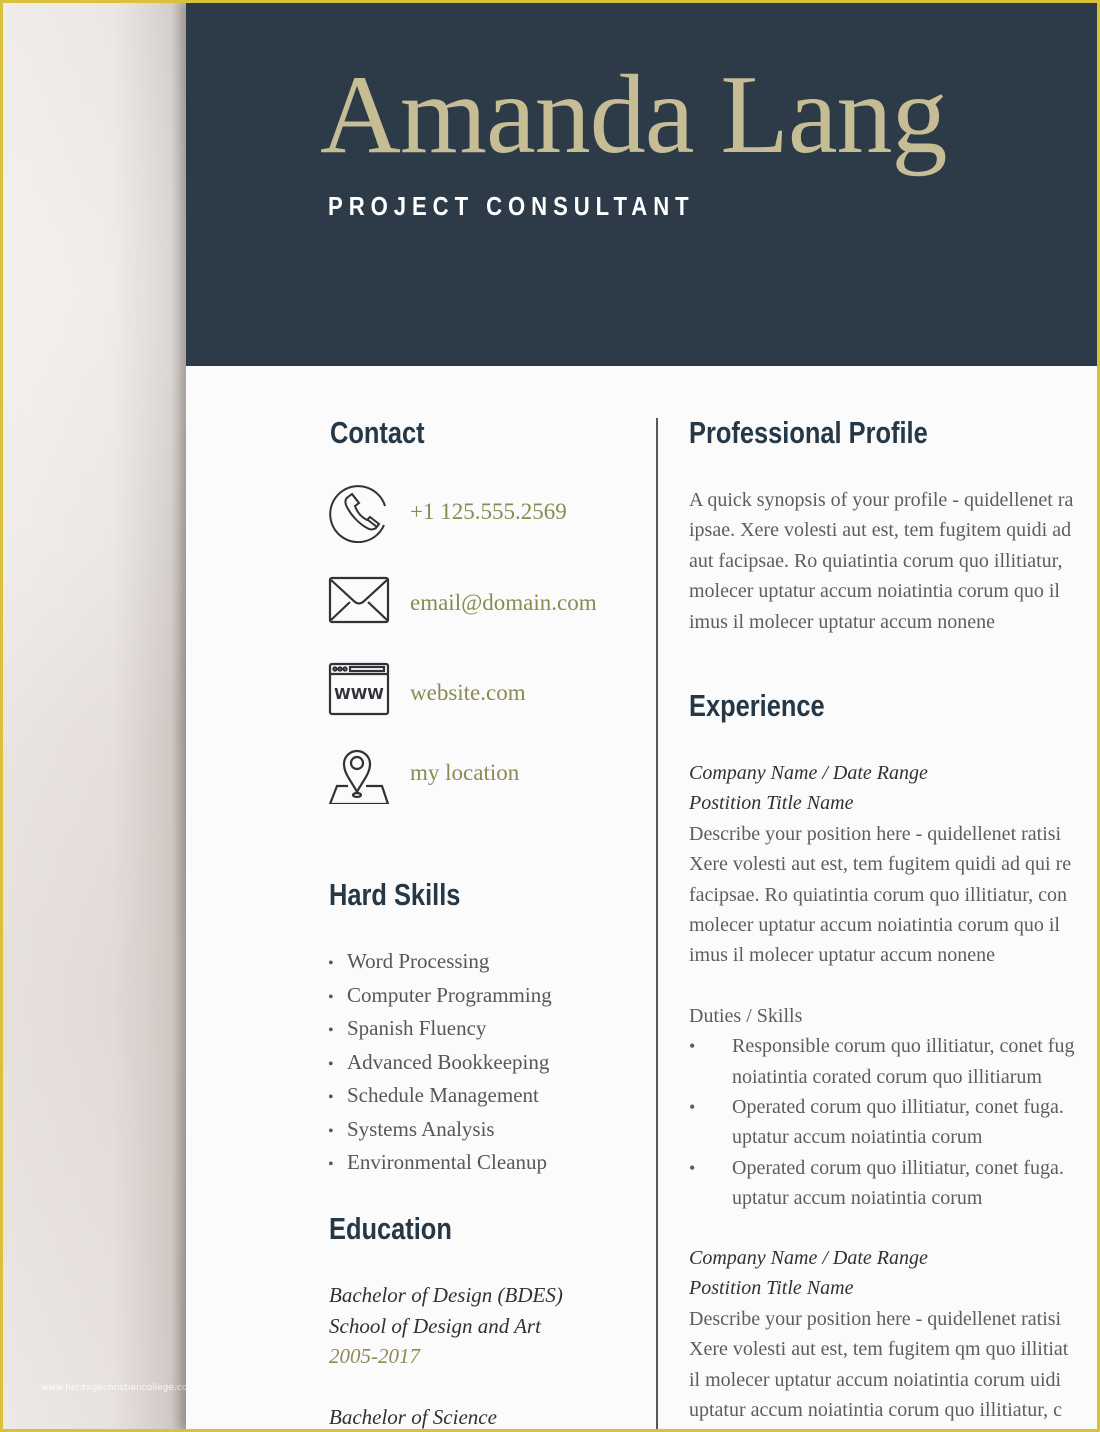 The image size is (1100, 1432). I want to click on list-item: • Word Processing, so click(409, 961).